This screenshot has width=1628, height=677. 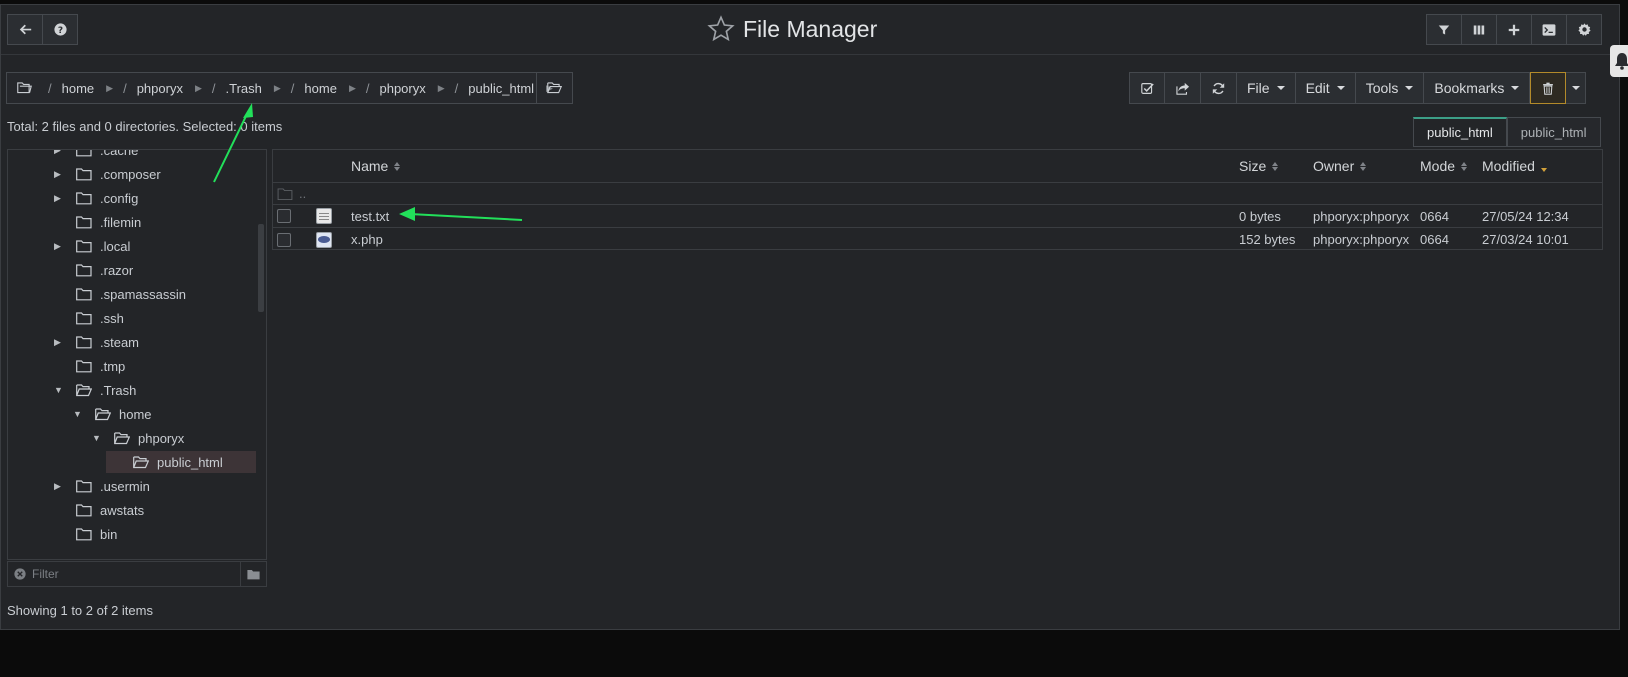 What do you see at coordinates (1621, 61) in the screenshot?
I see `bell-icon` at bounding box center [1621, 61].